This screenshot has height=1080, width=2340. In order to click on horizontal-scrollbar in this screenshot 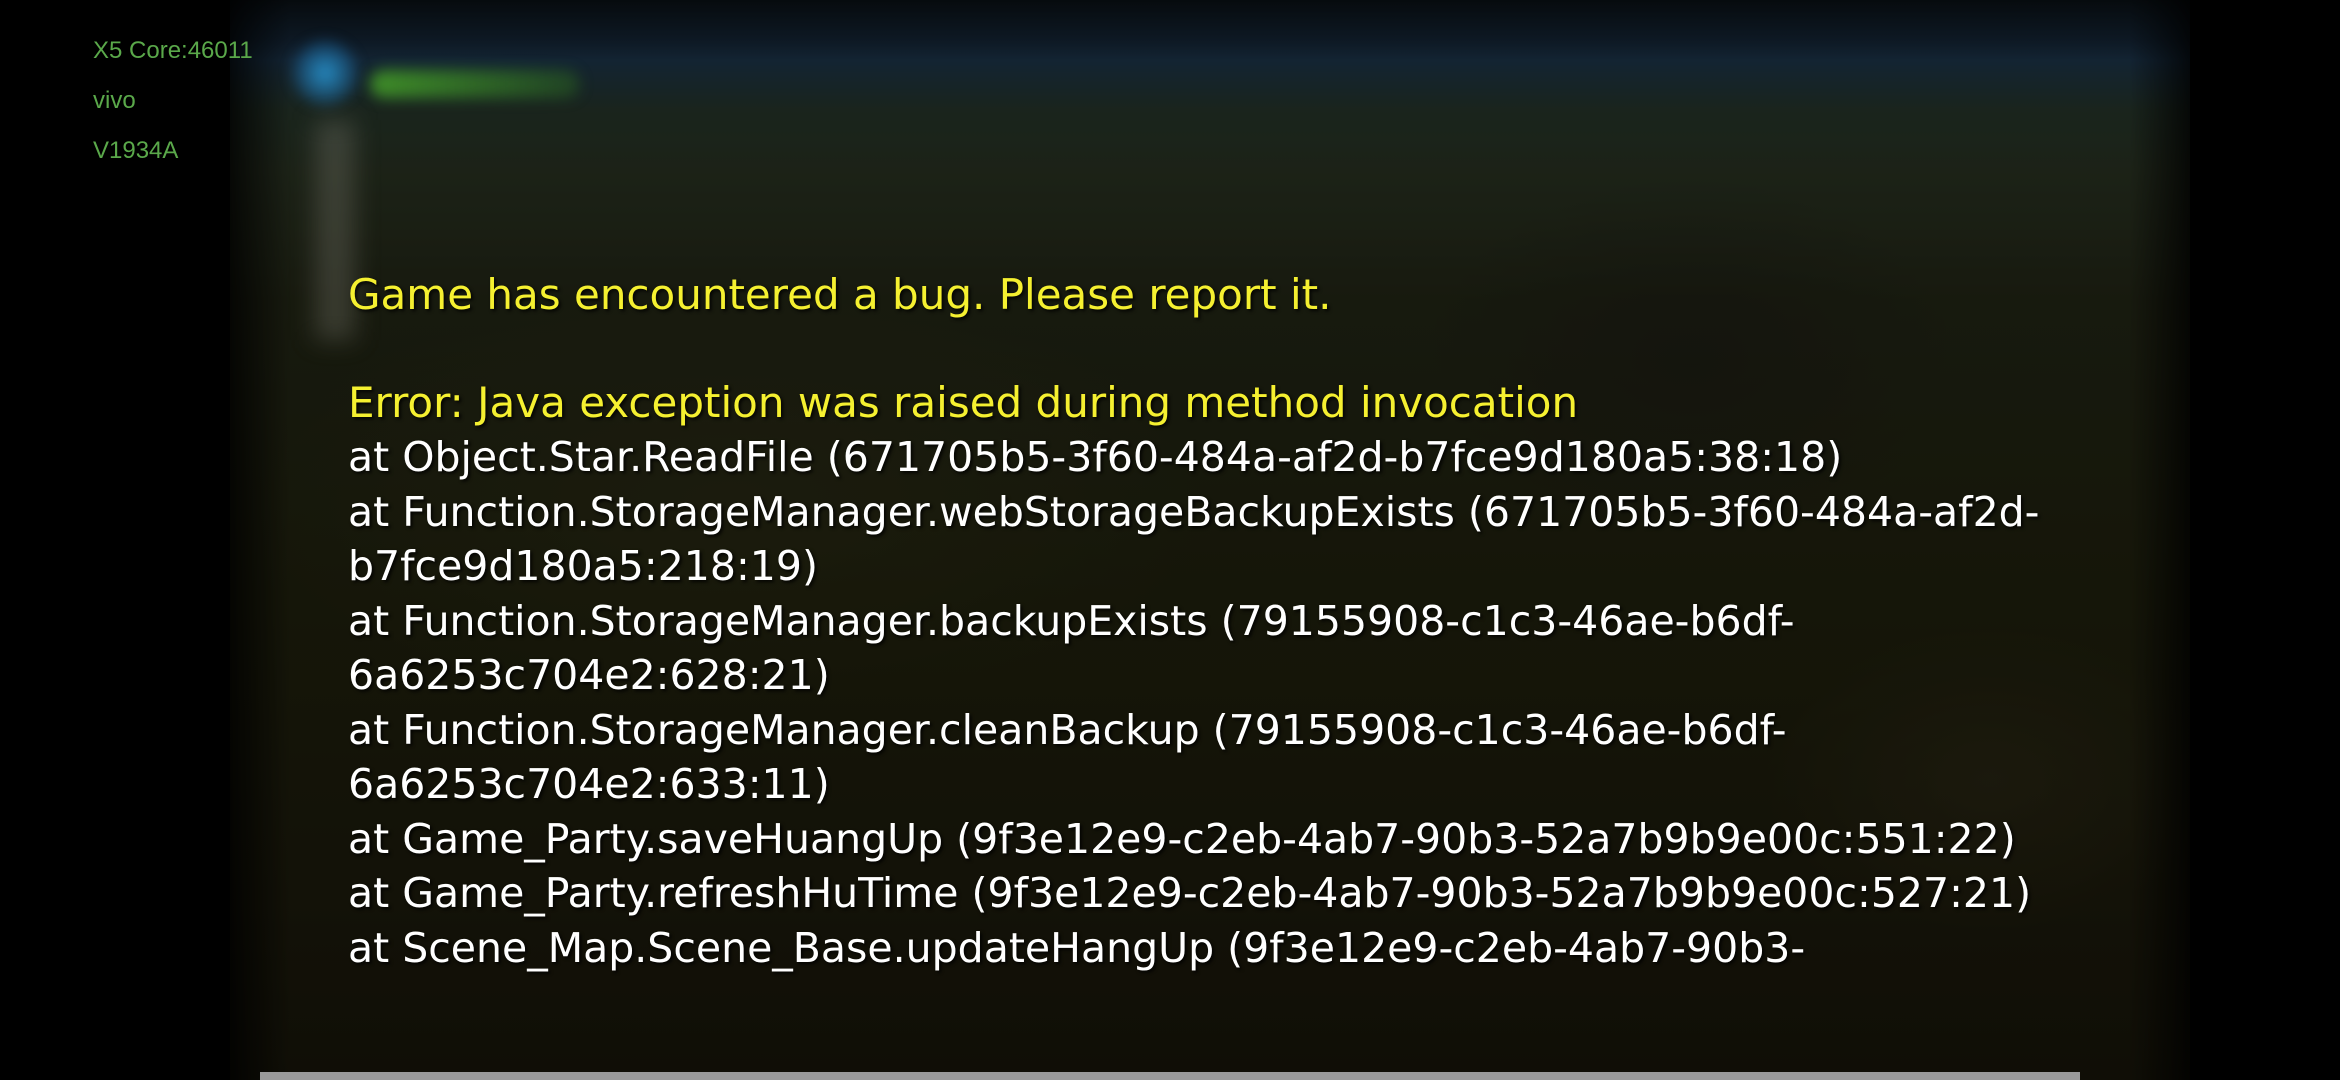, I will do `click(1170, 1076)`.